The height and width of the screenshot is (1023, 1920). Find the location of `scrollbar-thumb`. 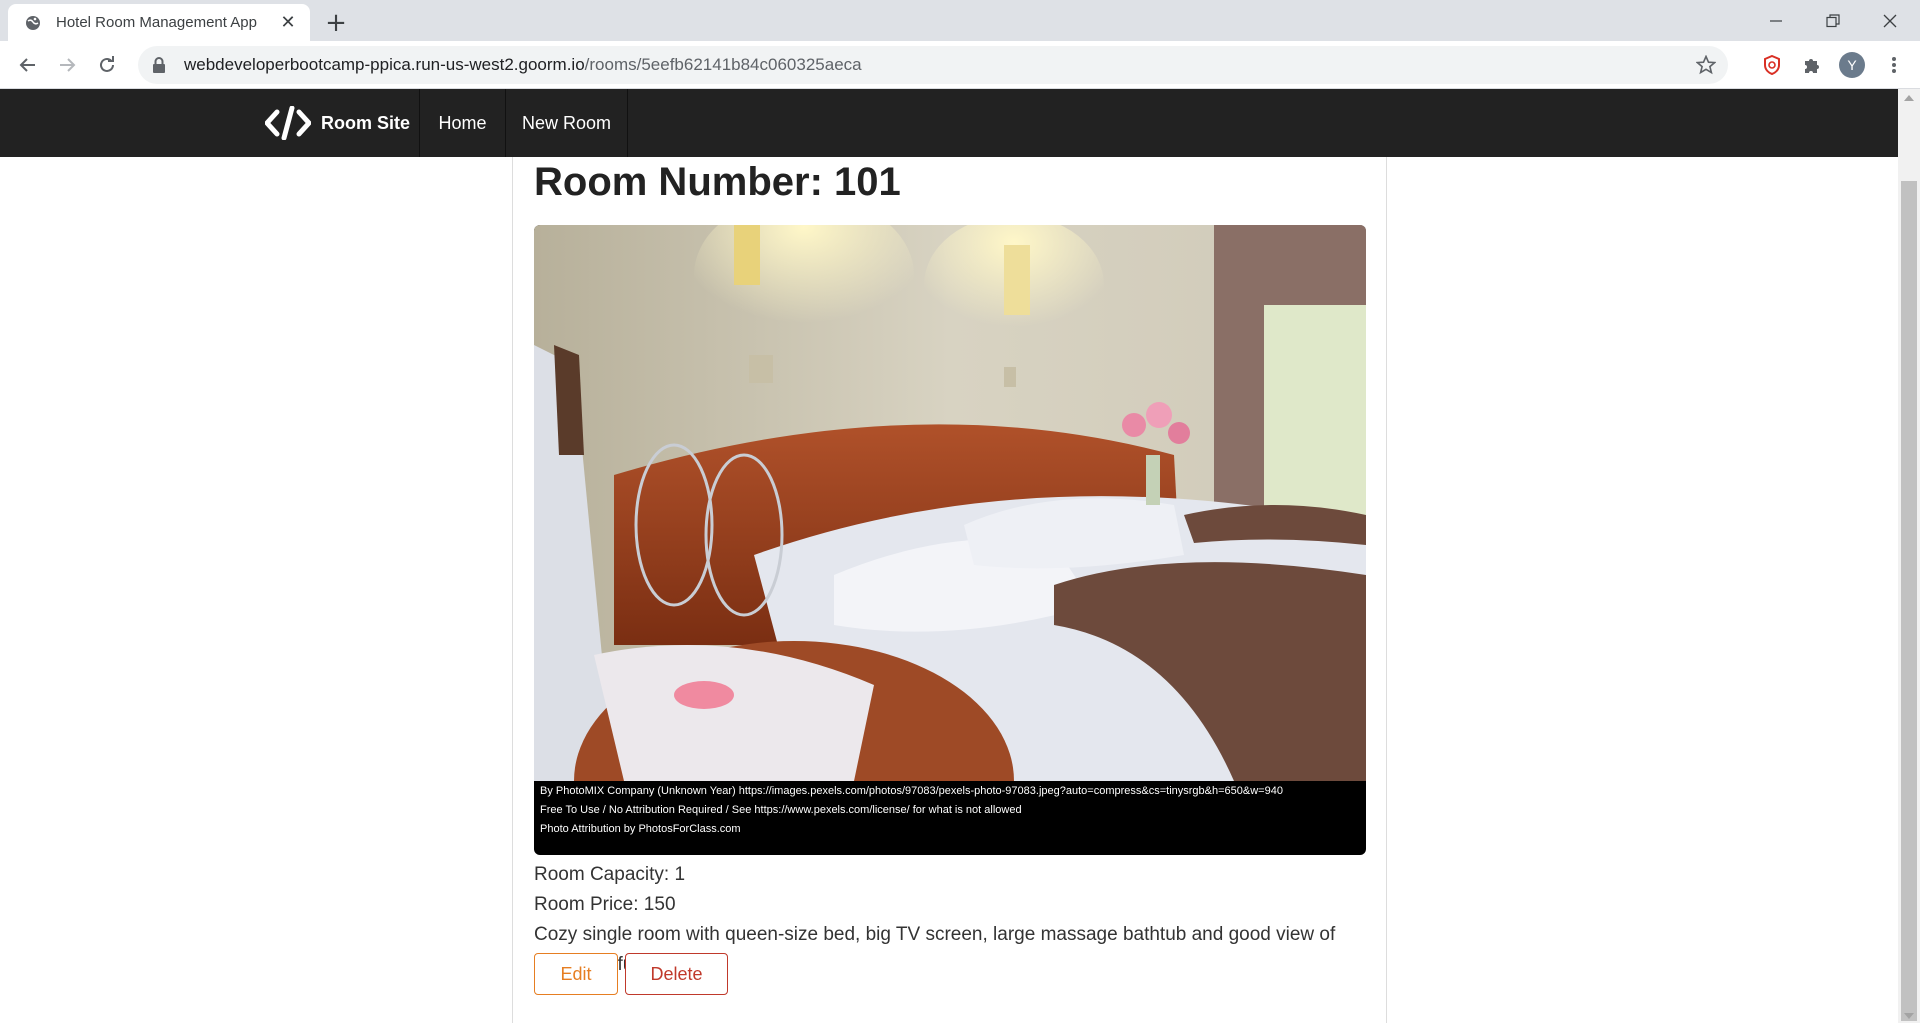

scrollbar-thumb is located at coordinates (1909, 601).